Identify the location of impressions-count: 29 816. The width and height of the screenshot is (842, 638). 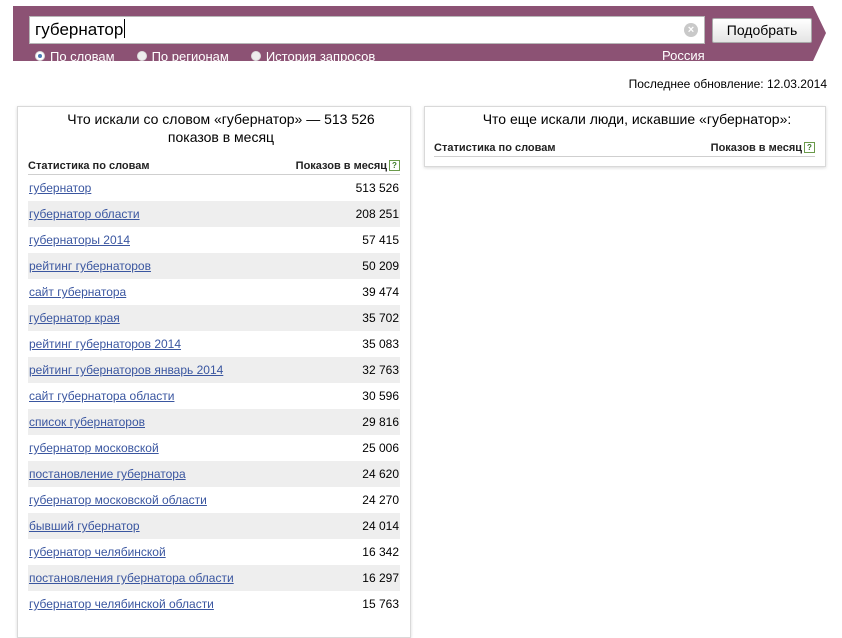
(380, 422).